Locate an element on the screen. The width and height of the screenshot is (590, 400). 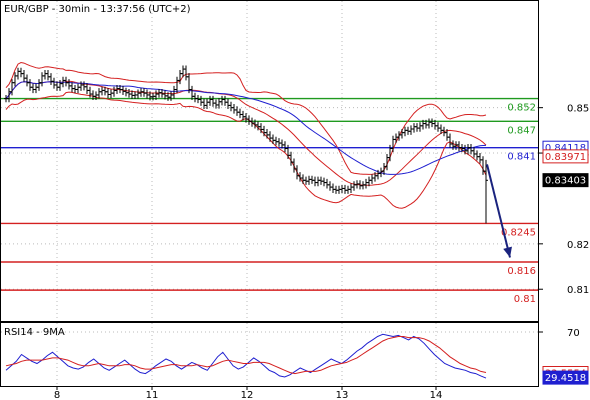
level-label: 0.8245 is located at coordinates (518, 232).